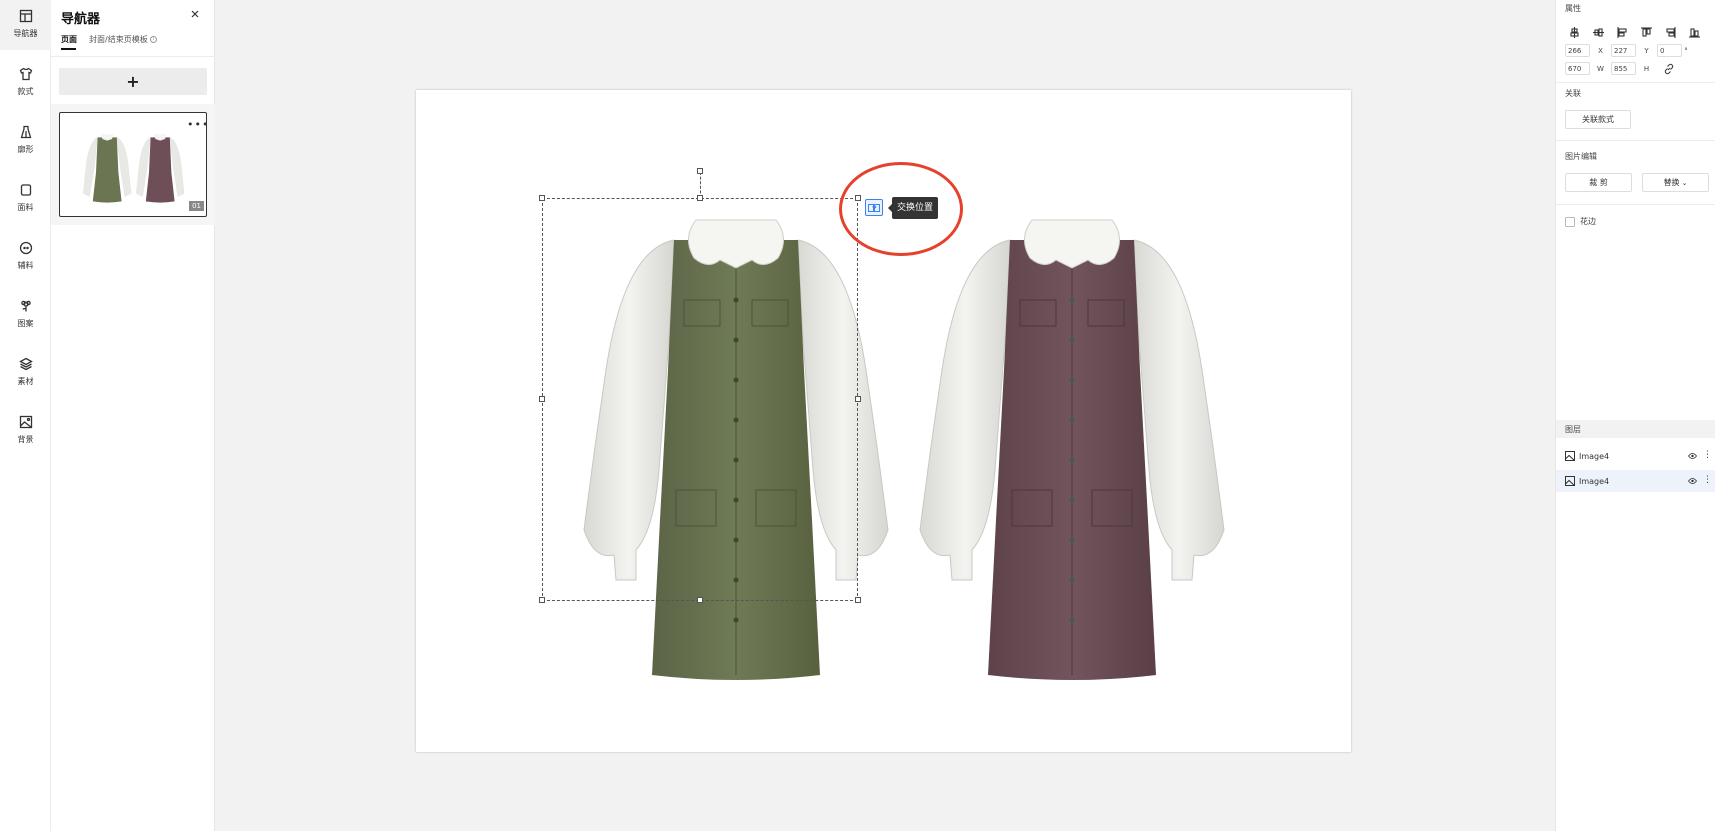 The height and width of the screenshot is (831, 1715). Describe the element at coordinates (25, 315) in the screenshot. I see `rail-item-pattern: 图案` at that location.